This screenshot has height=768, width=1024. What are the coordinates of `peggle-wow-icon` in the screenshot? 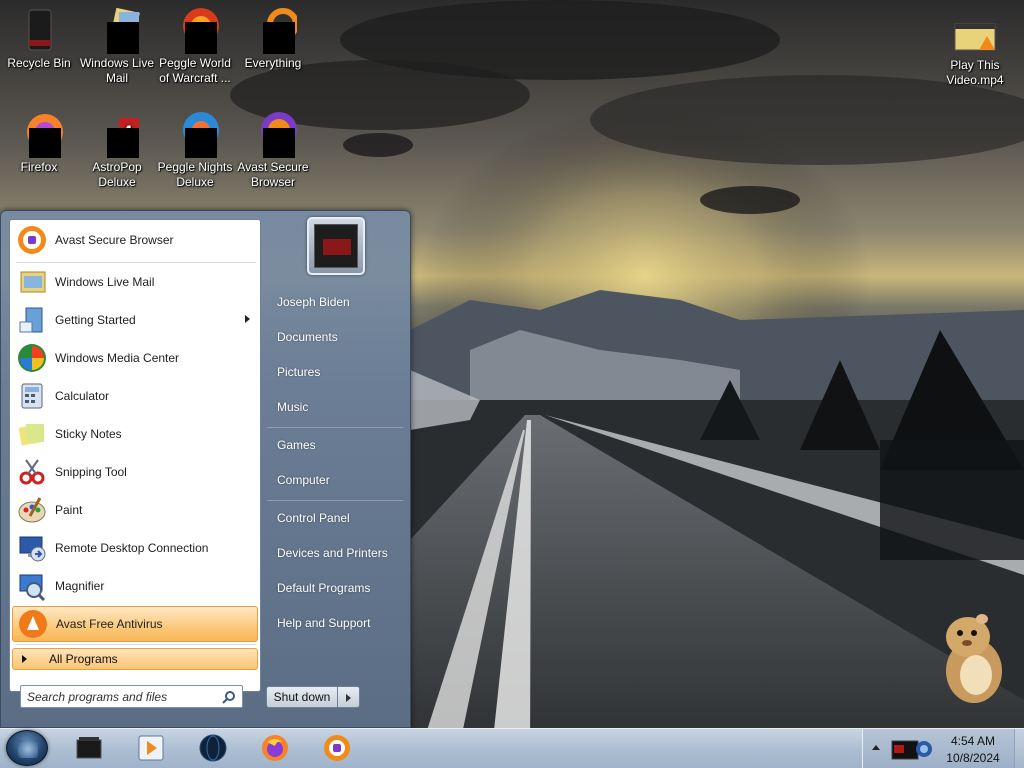 It's located at (195, 30).